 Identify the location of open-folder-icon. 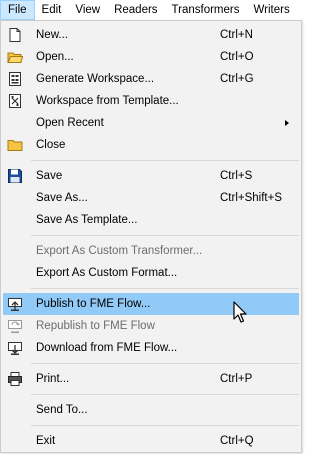
(15, 57).